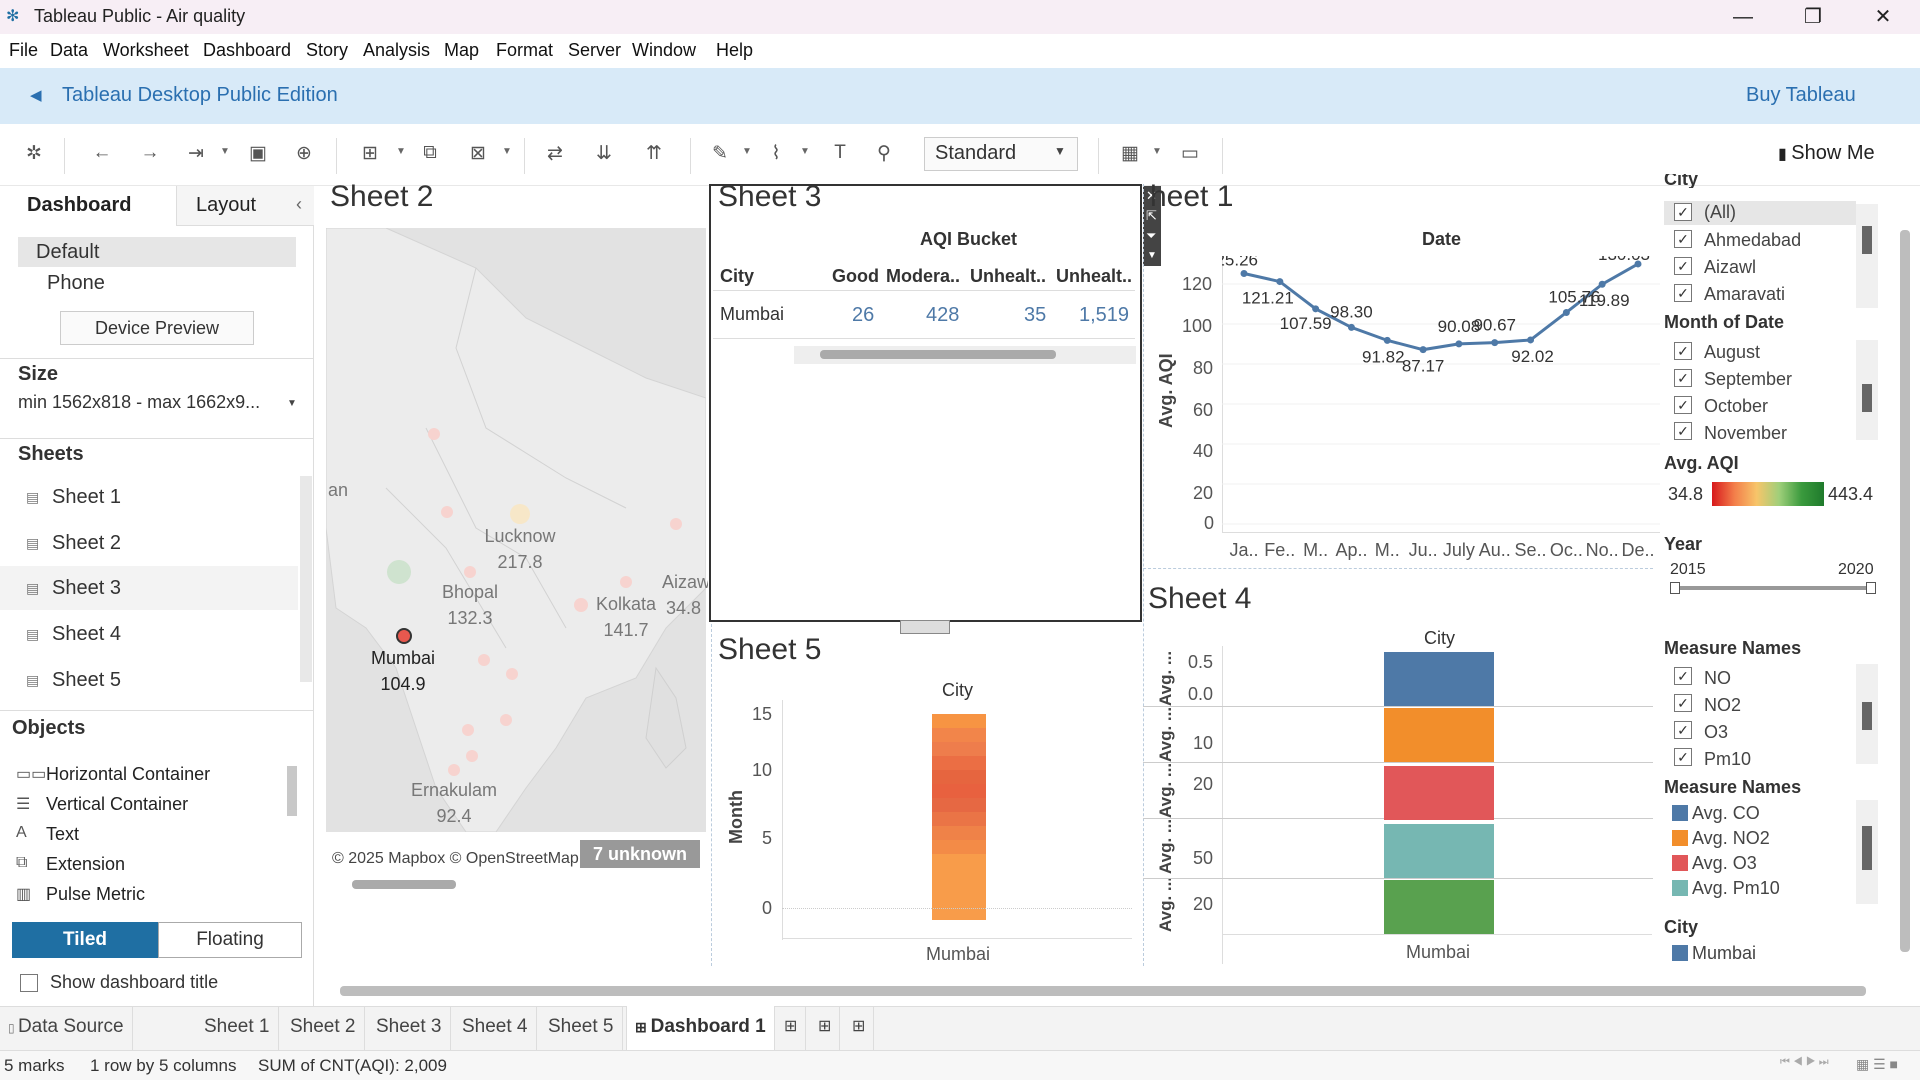 The height and width of the screenshot is (1080, 1920). What do you see at coordinates (1772, 588) in the screenshot?
I see `year-slider-track` at bounding box center [1772, 588].